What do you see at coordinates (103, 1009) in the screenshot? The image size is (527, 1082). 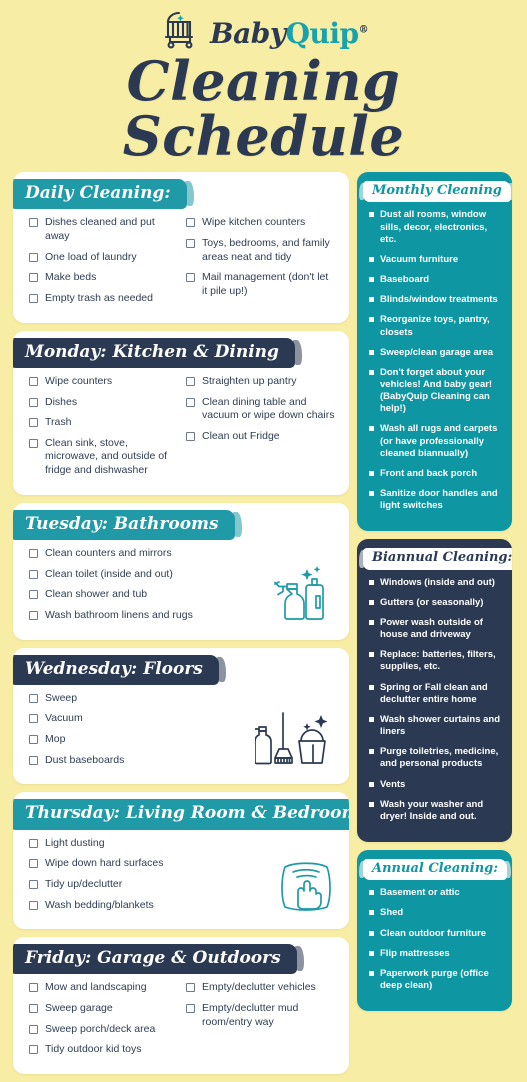 I see `check-item: Sweep garage` at bounding box center [103, 1009].